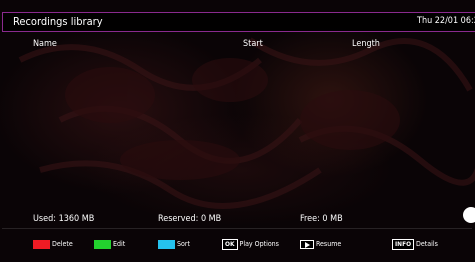 Image resolution: width=475 pixels, height=262 pixels. I want to click on delete-label: Delete, so click(62, 244).